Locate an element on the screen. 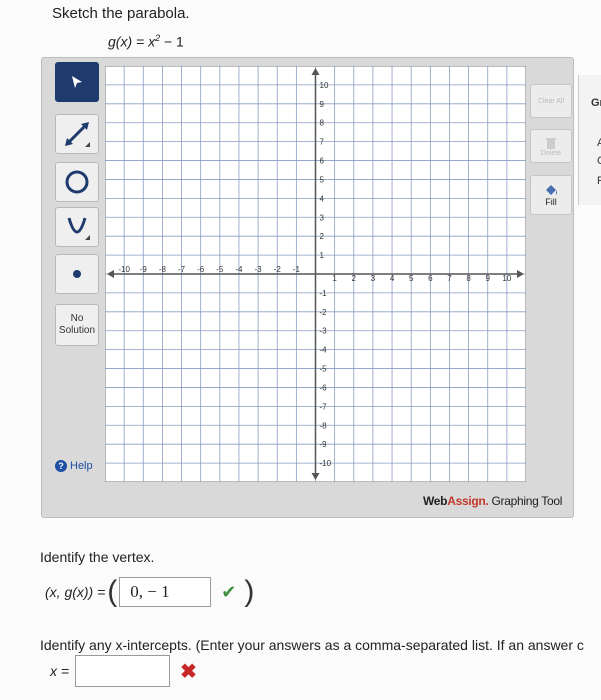 This screenshot has width=601, height=700. webassign-brand: WebAssign. Graphing Tool is located at coordinates (492, 501).